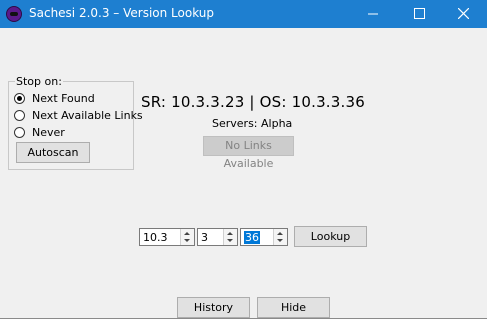 The height and width of the screenshot is (321, 487). Describe the element at coordinates (293, 307) in the screenshot. I see `hide-button: Hide` at that location.